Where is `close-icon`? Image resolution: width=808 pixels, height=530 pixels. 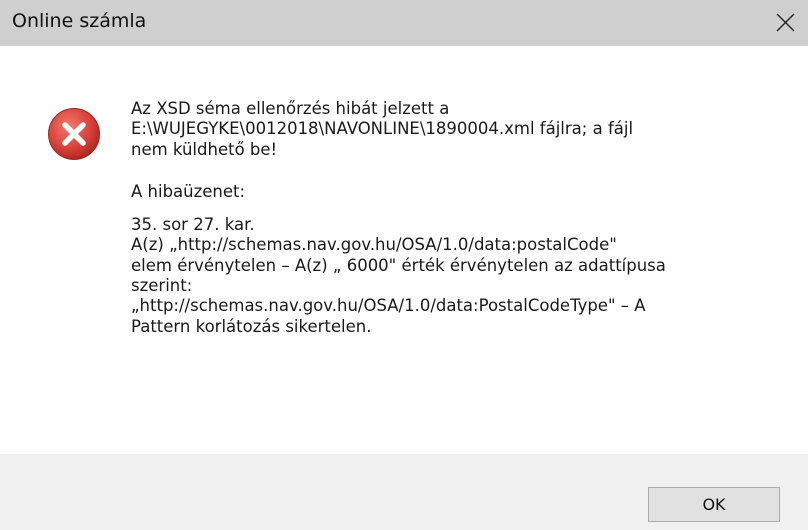
close-icon is located at coordinates (785, 22).